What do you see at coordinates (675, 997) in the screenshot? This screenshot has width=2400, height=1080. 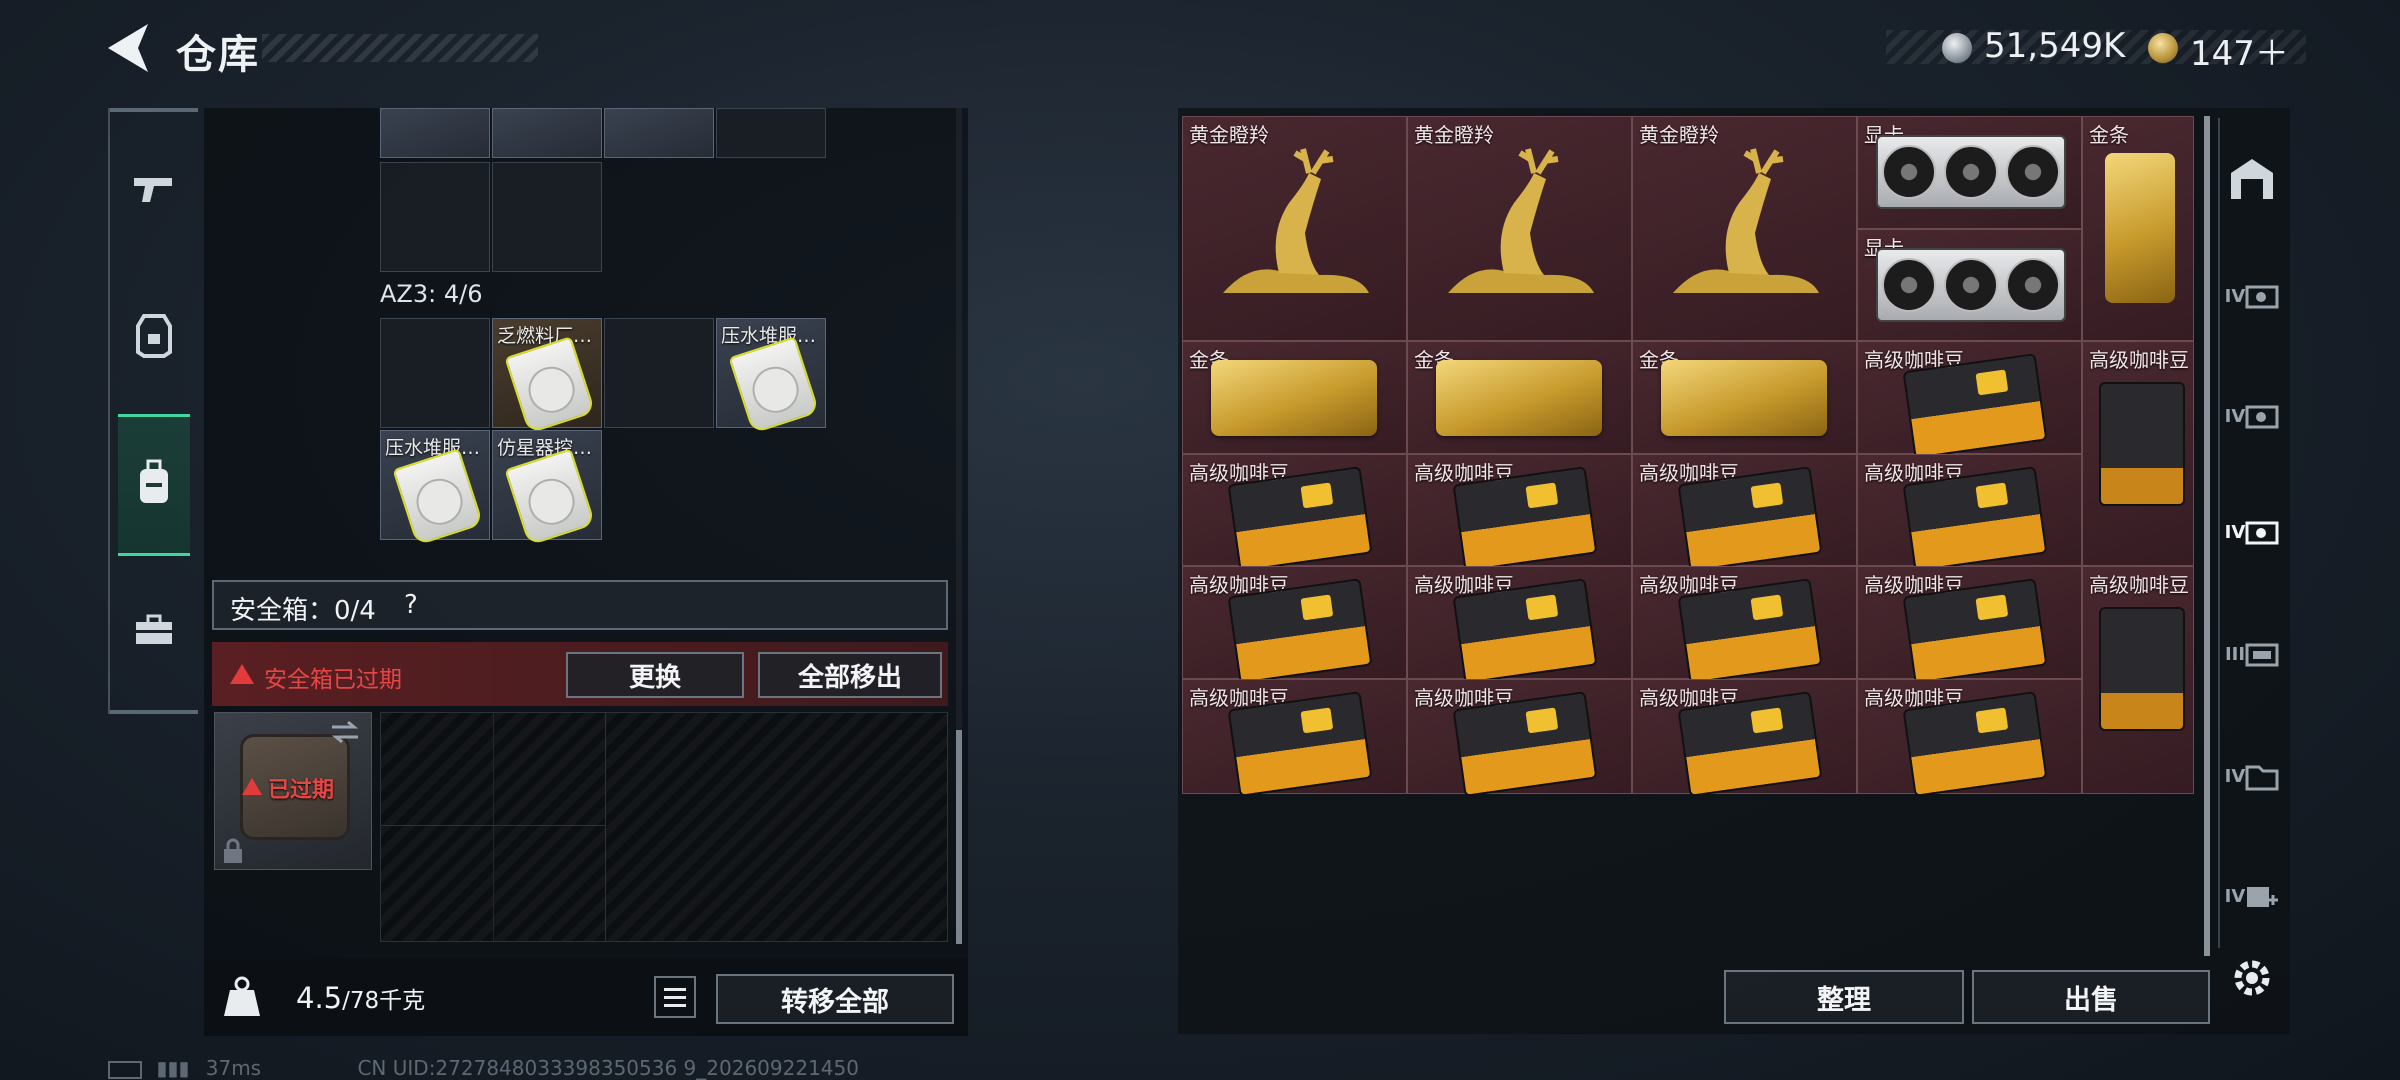 I see `list-view-icon` at bounding box center [675, 997].